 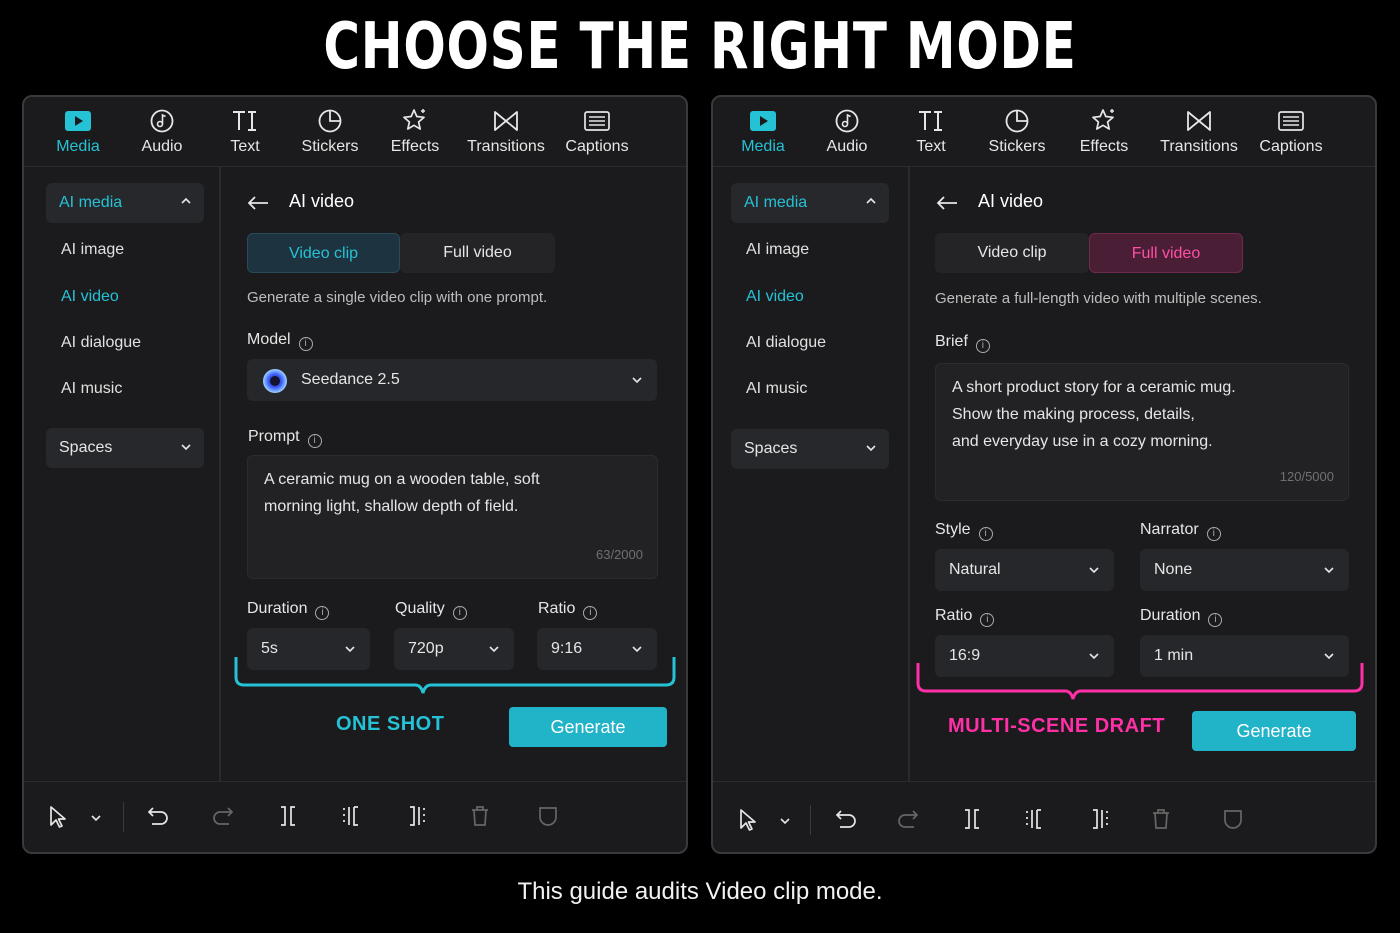 I want to click on seedance-logo-icon, so click(x=275, y=381).